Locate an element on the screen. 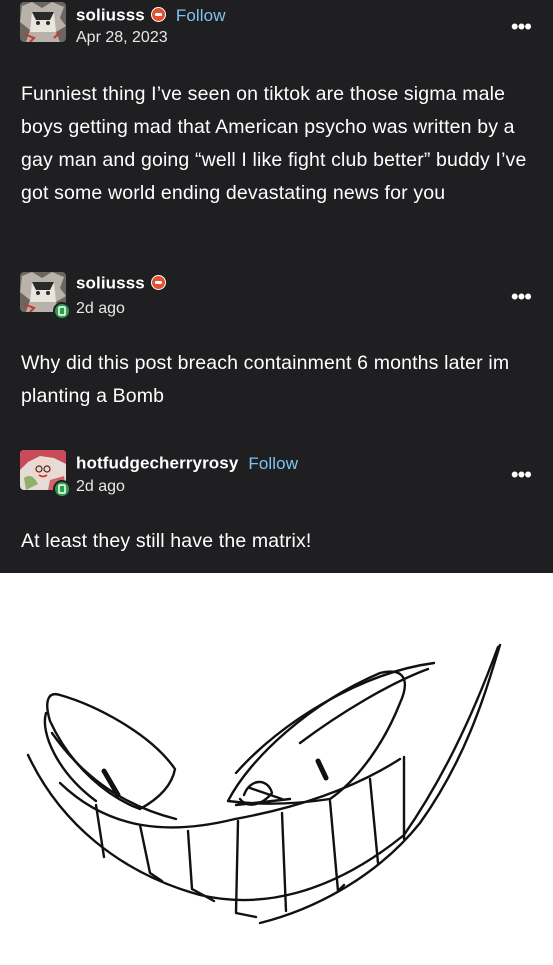 The width and height of the screenshot is (553, 965). username-row: soliusss is located at coordinates (121, 283).